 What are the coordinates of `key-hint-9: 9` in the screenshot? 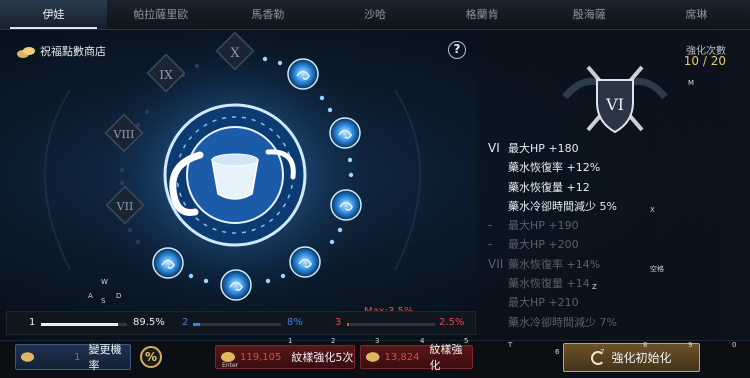 It's located at (690, 345).